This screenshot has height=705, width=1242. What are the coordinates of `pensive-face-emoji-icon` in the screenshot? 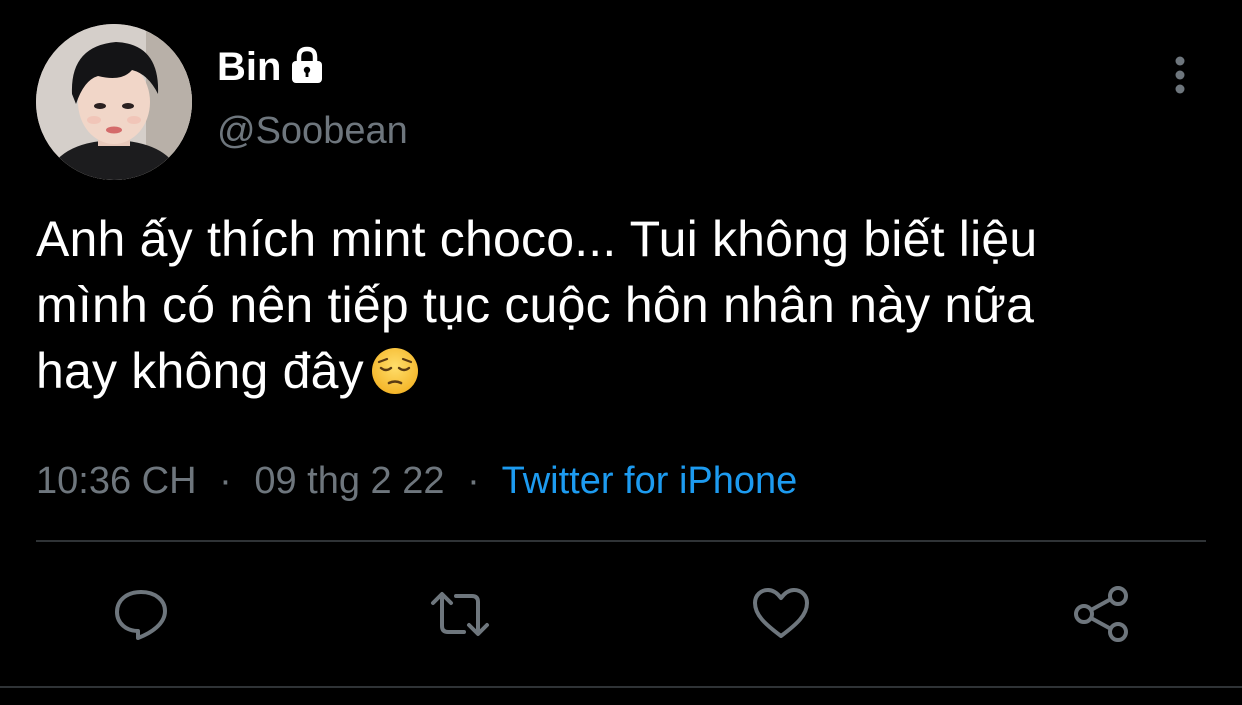 It's located at (395, 371).